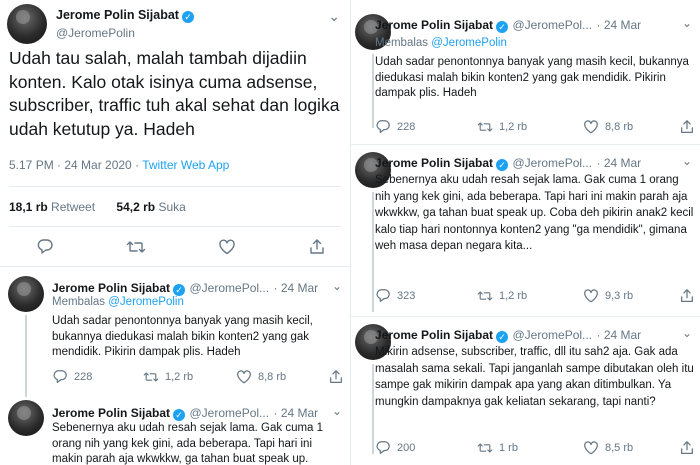  Describe the element at coordinates (135, 207) in the screenshot. I see `like-count: 54,2 rb` at that location.